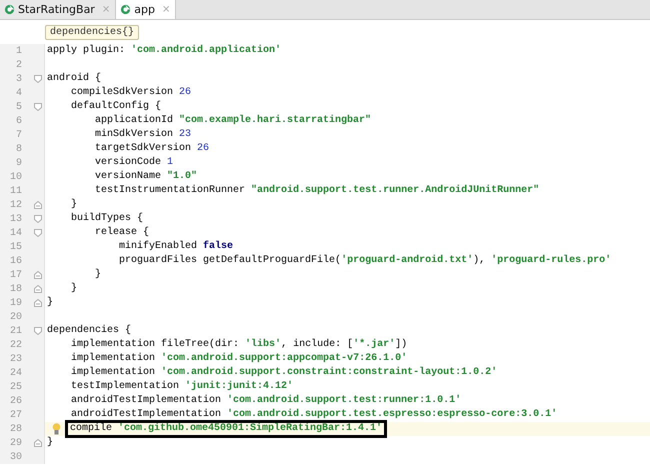 Image resolution: width=650 pixels, height=468 pixels. Describe the element at coordinates (314, 415) in the screenshot. I see `code-line: androidTestImplementation 'com.android.support.test.espresso:espresso-core:3.0.1'` at that location.